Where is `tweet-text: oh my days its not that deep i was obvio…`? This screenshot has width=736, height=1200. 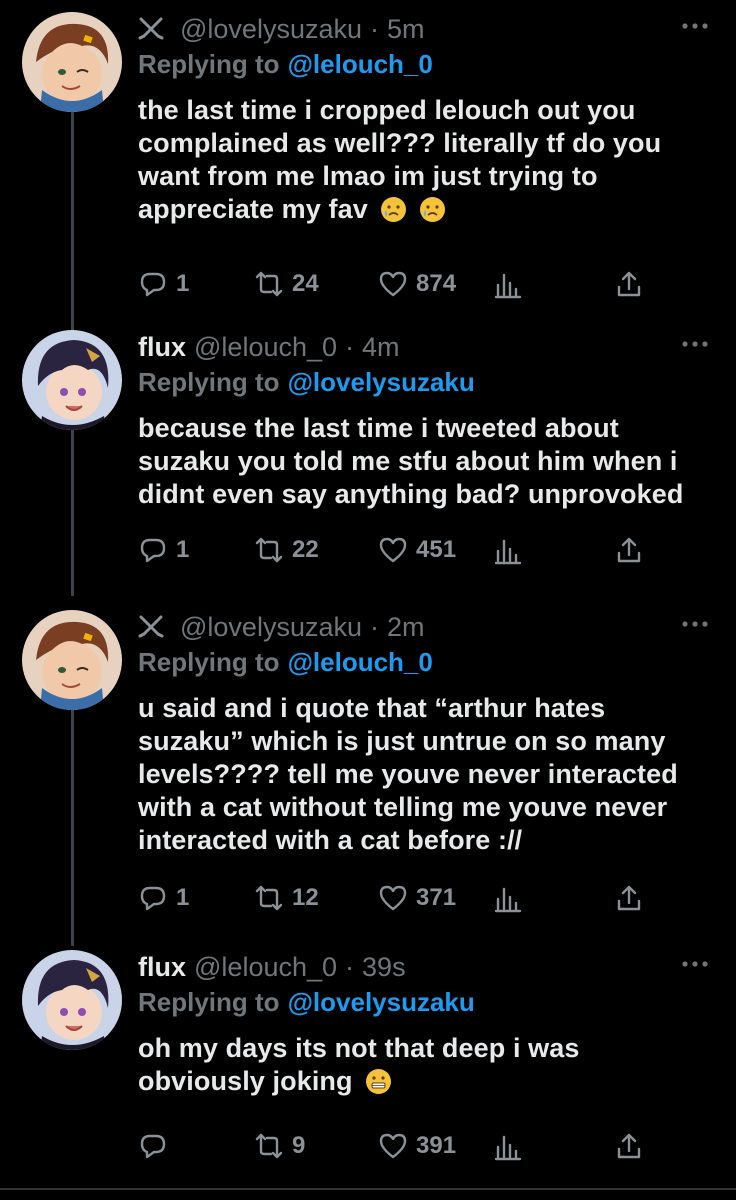
tweet-text: oh my days its not that deep i was obvio… is located at coordinates (418, 1065).